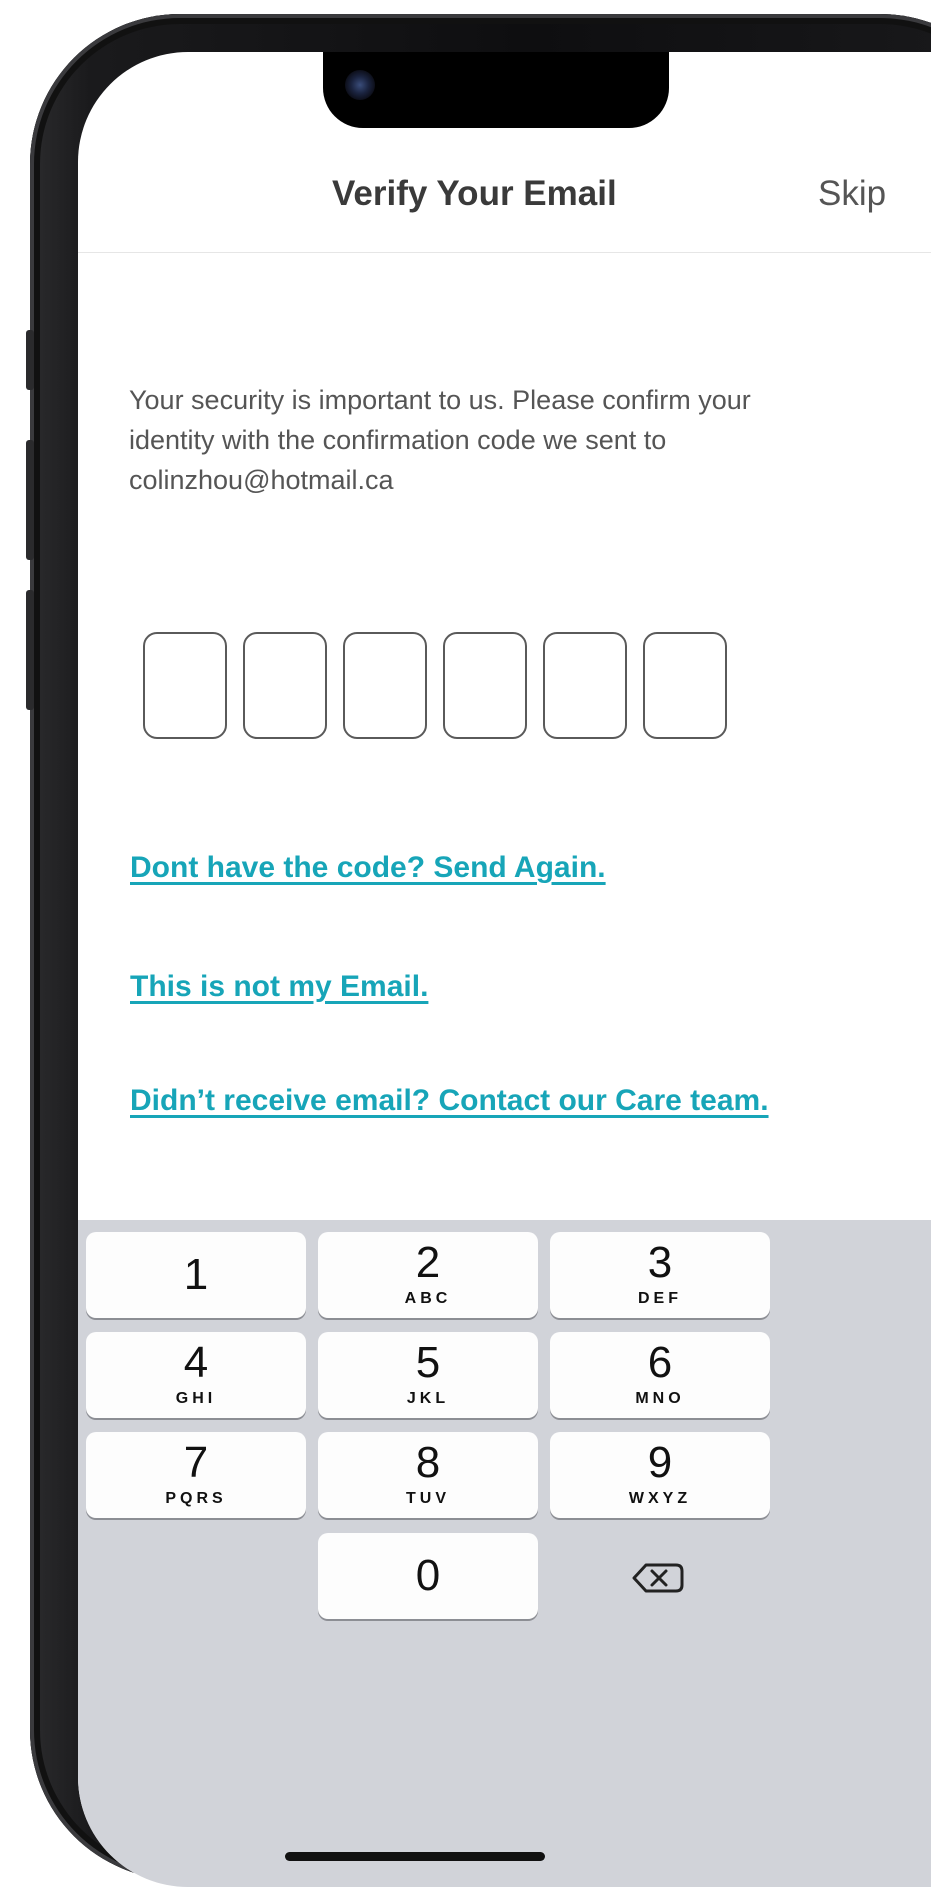 The height and width of the screenshot is (1889, 931). I want to click on key-digit: 1, so click(196, 1274).